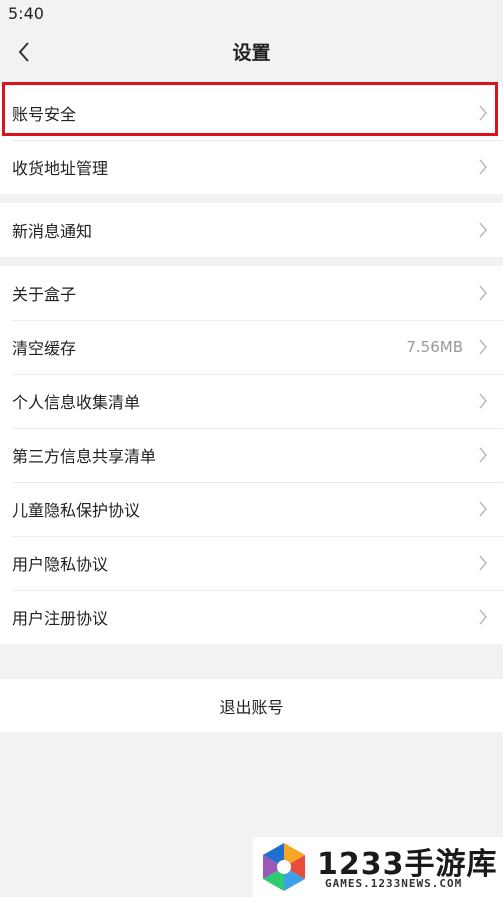  I want to click on settings-item-label: 用户注册协议, so click(60, 618).